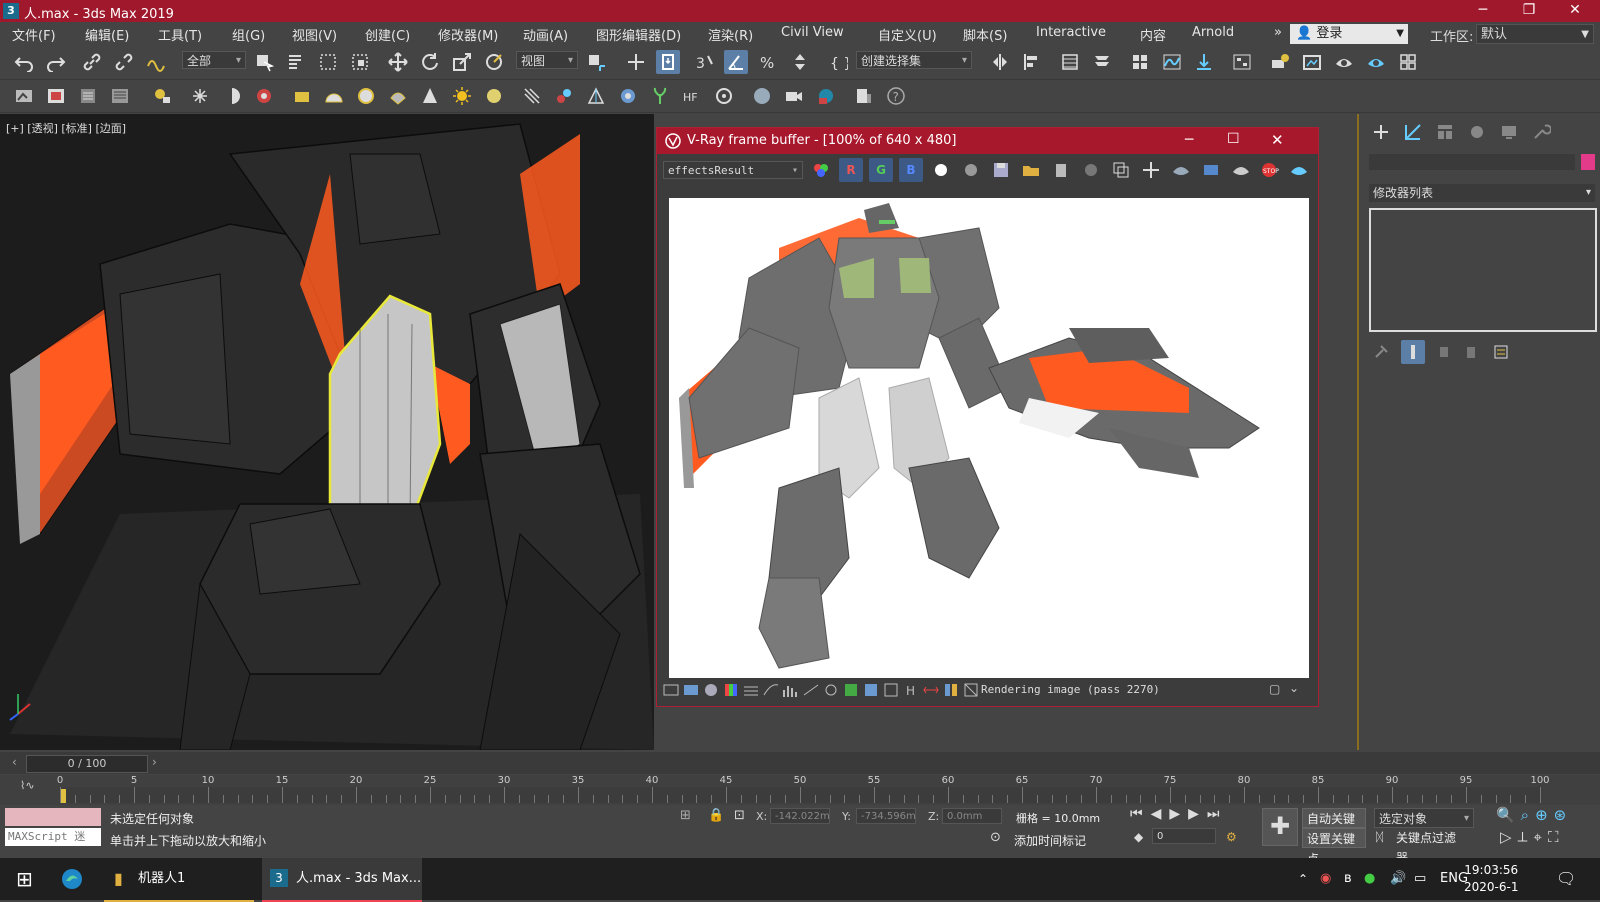 This screenshot has width=1600, height=902. What do you see at coordinates (716, 815) in the screenshot?
I see `selection-lock-icon: 🔒` at bounding box center [716, 815].